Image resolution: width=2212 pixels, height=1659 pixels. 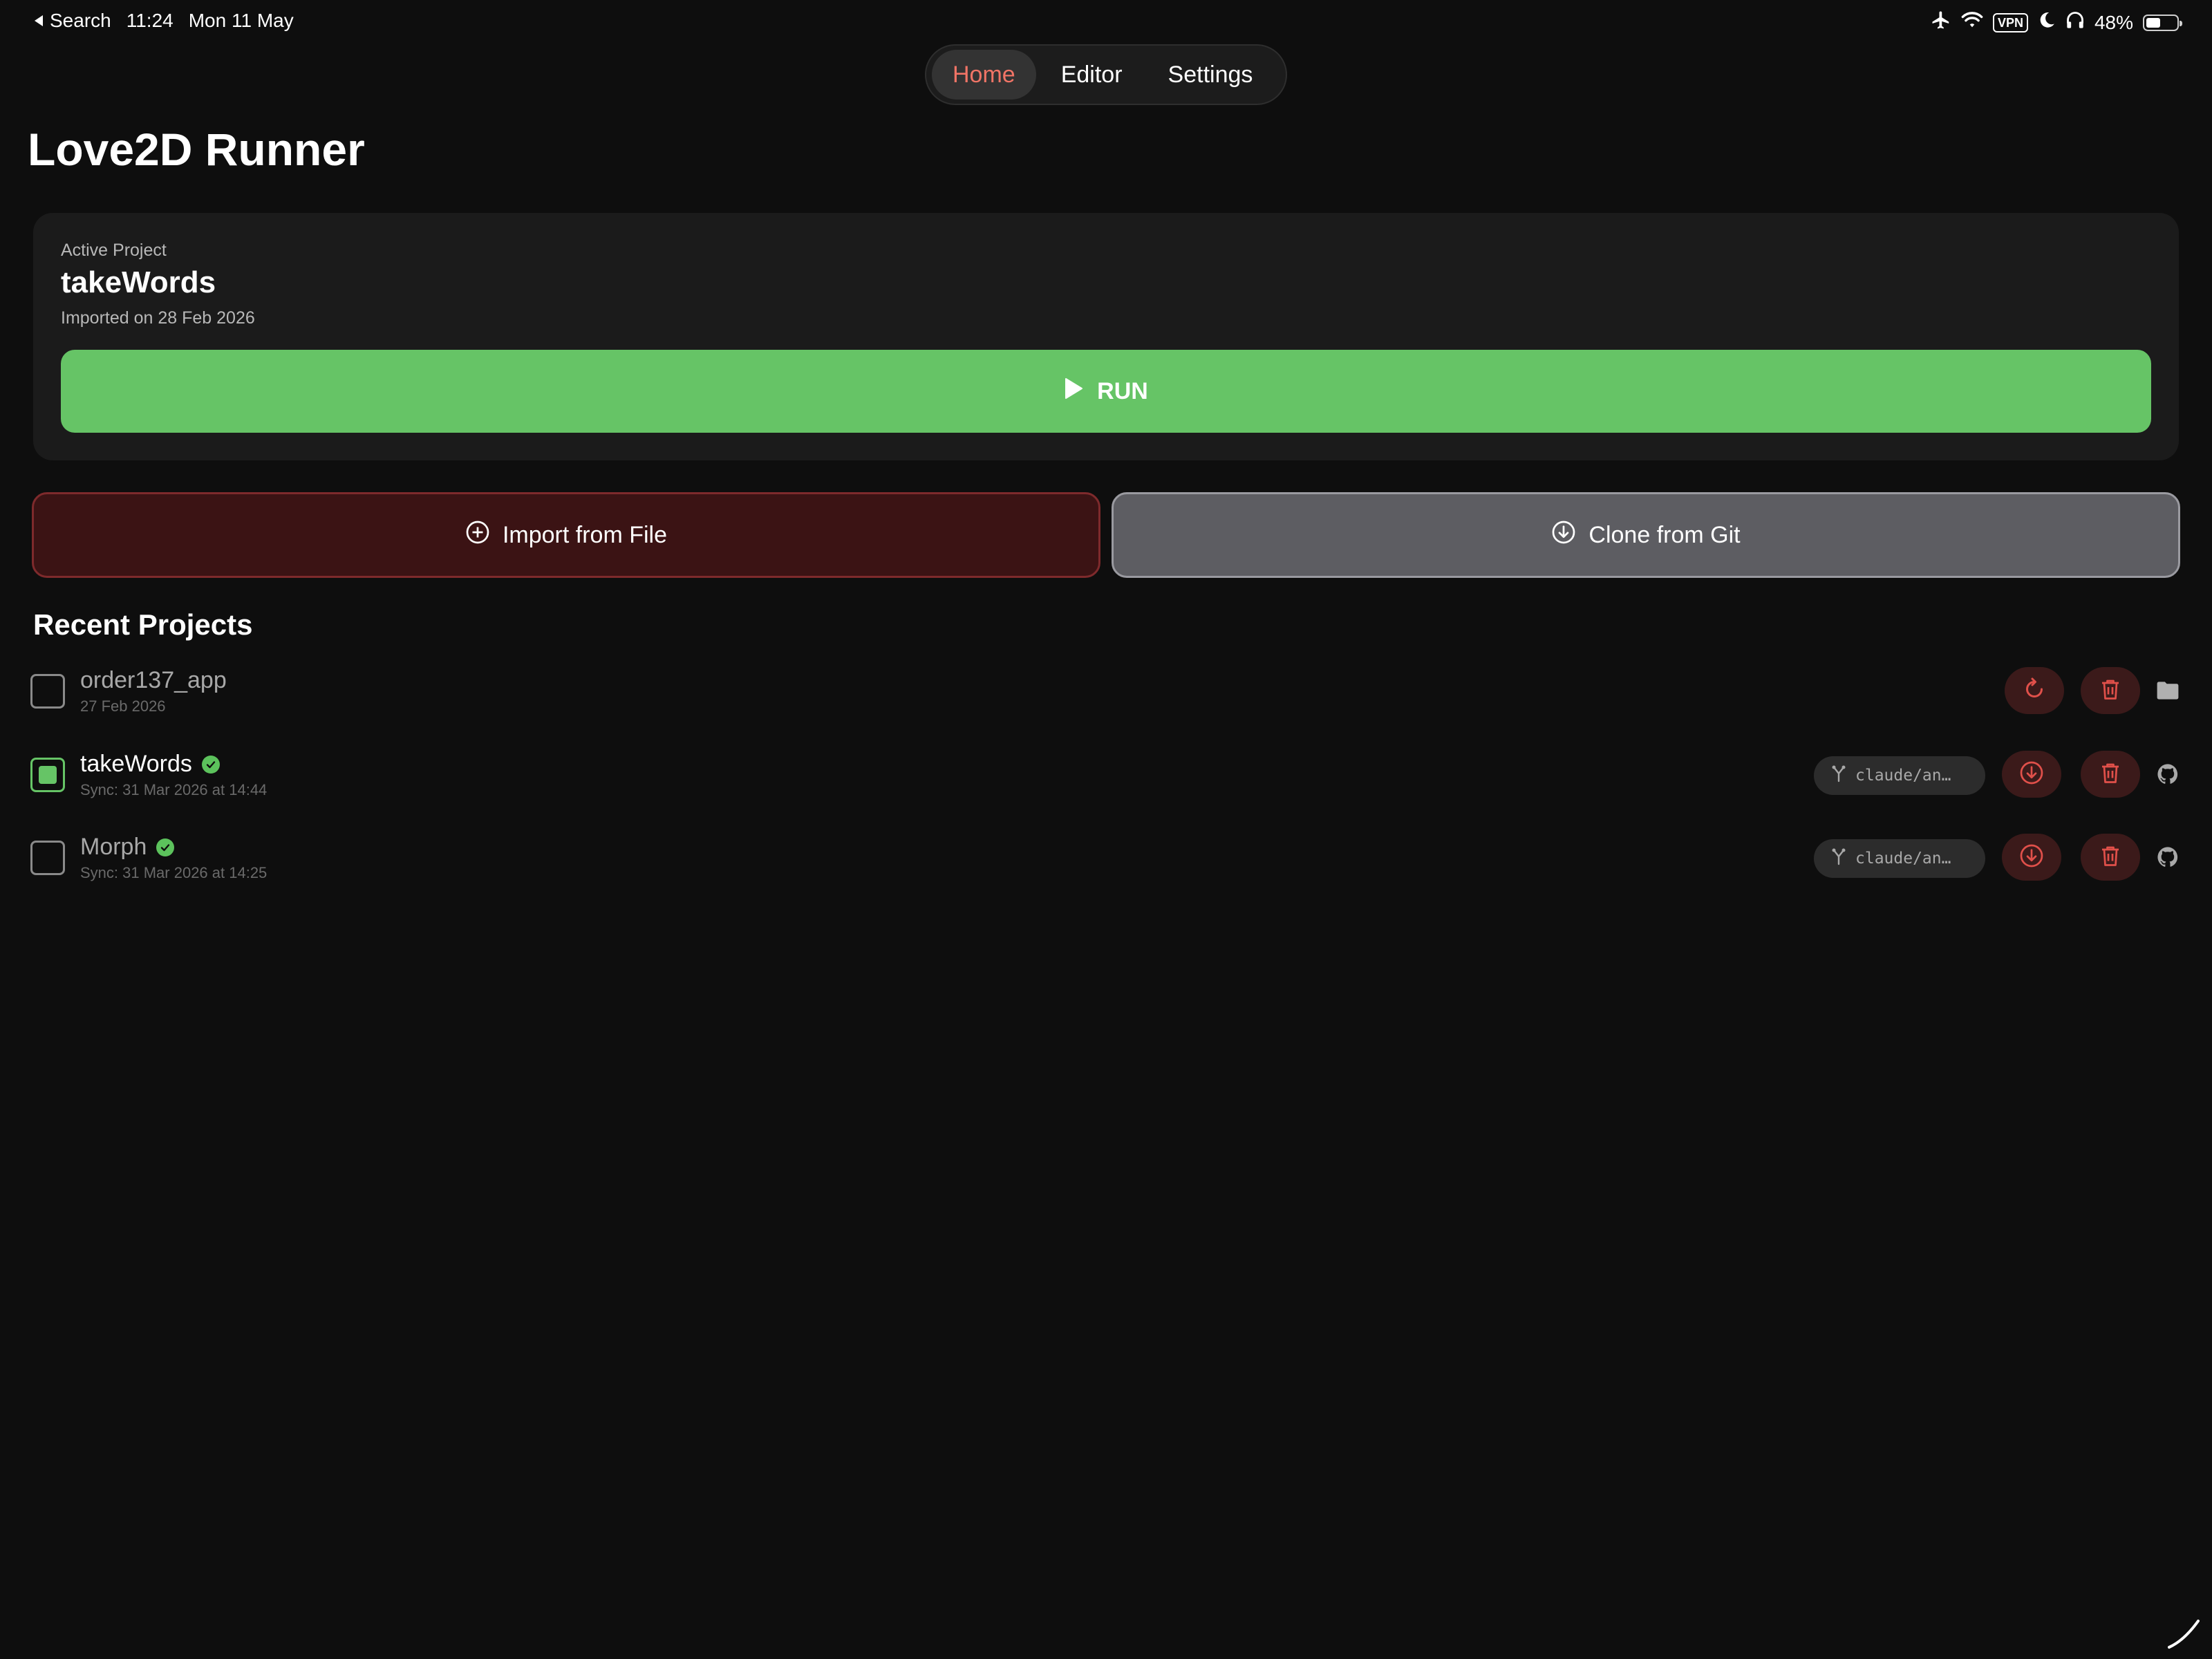 I want to click on vpn-badge: VPN, so click(x=2010, y=22).